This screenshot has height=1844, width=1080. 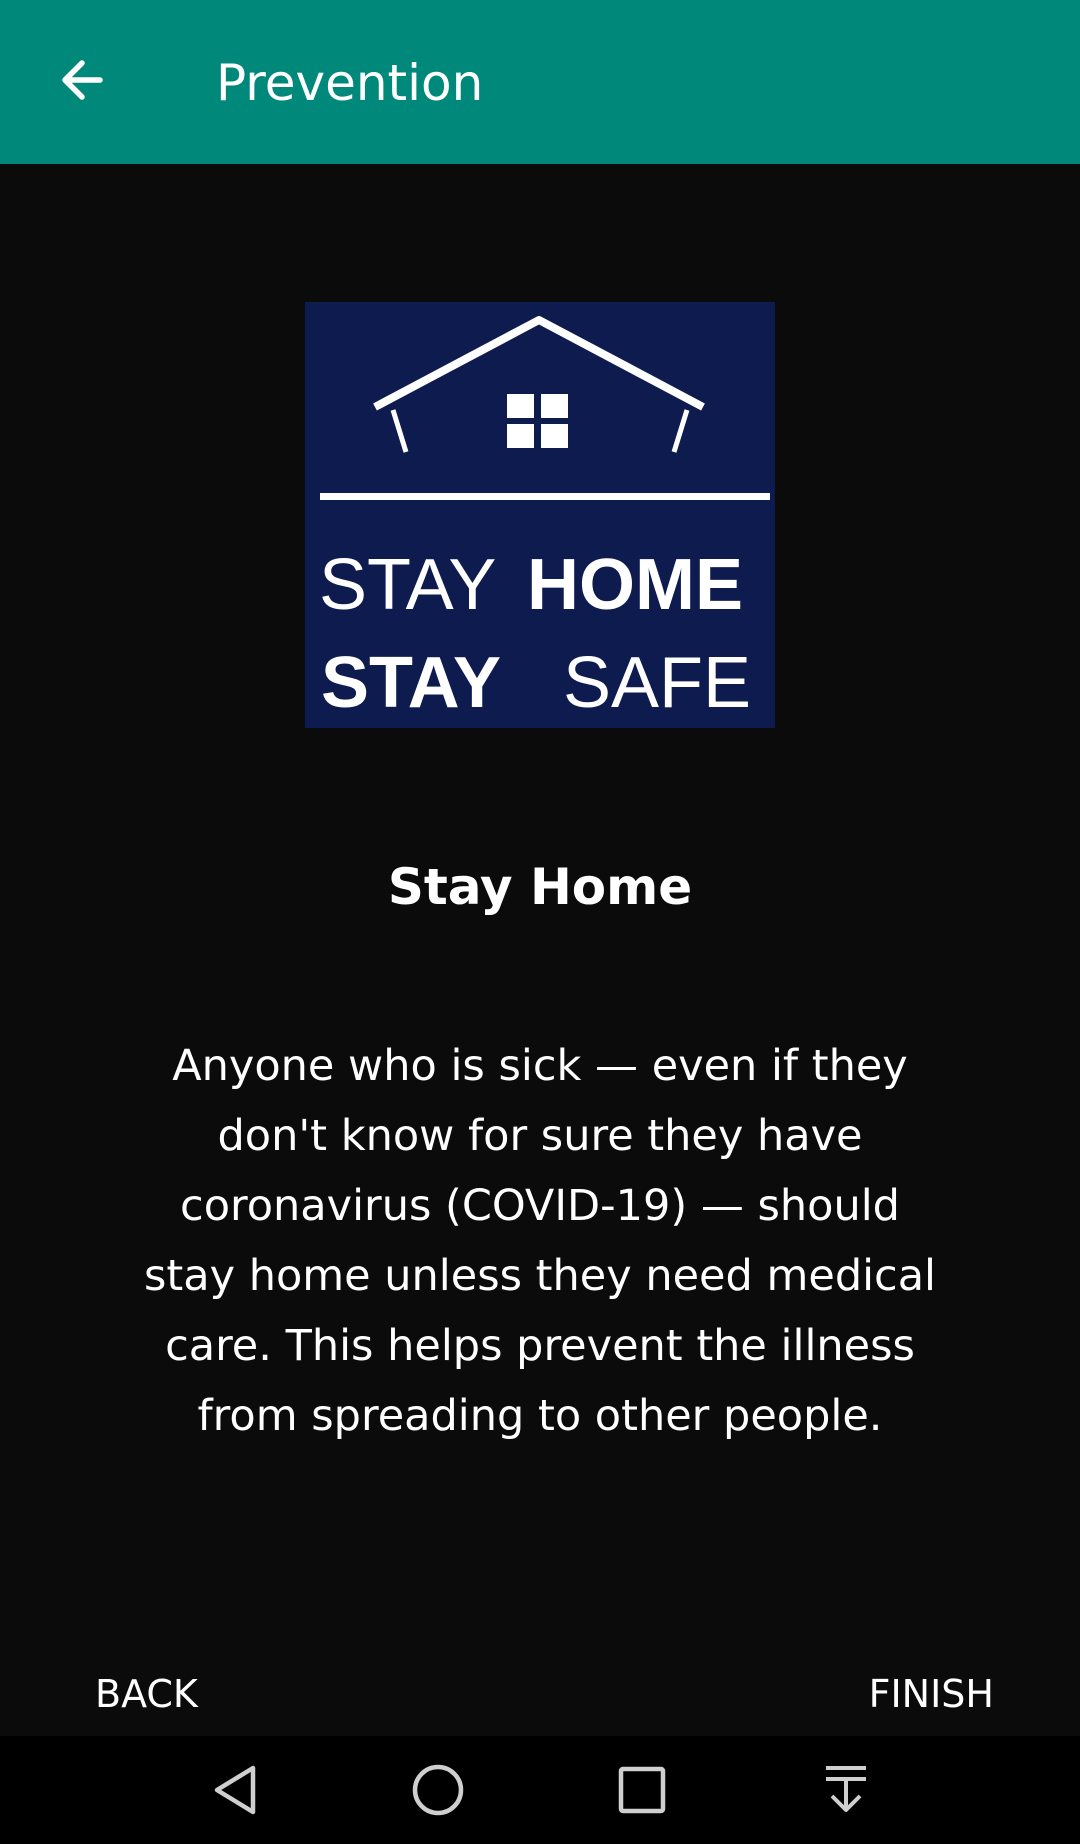 What do you see at coordinates (146, 1694) in the screenshot?
I see `back-button: BACK` at bounding box center [146, 1694].